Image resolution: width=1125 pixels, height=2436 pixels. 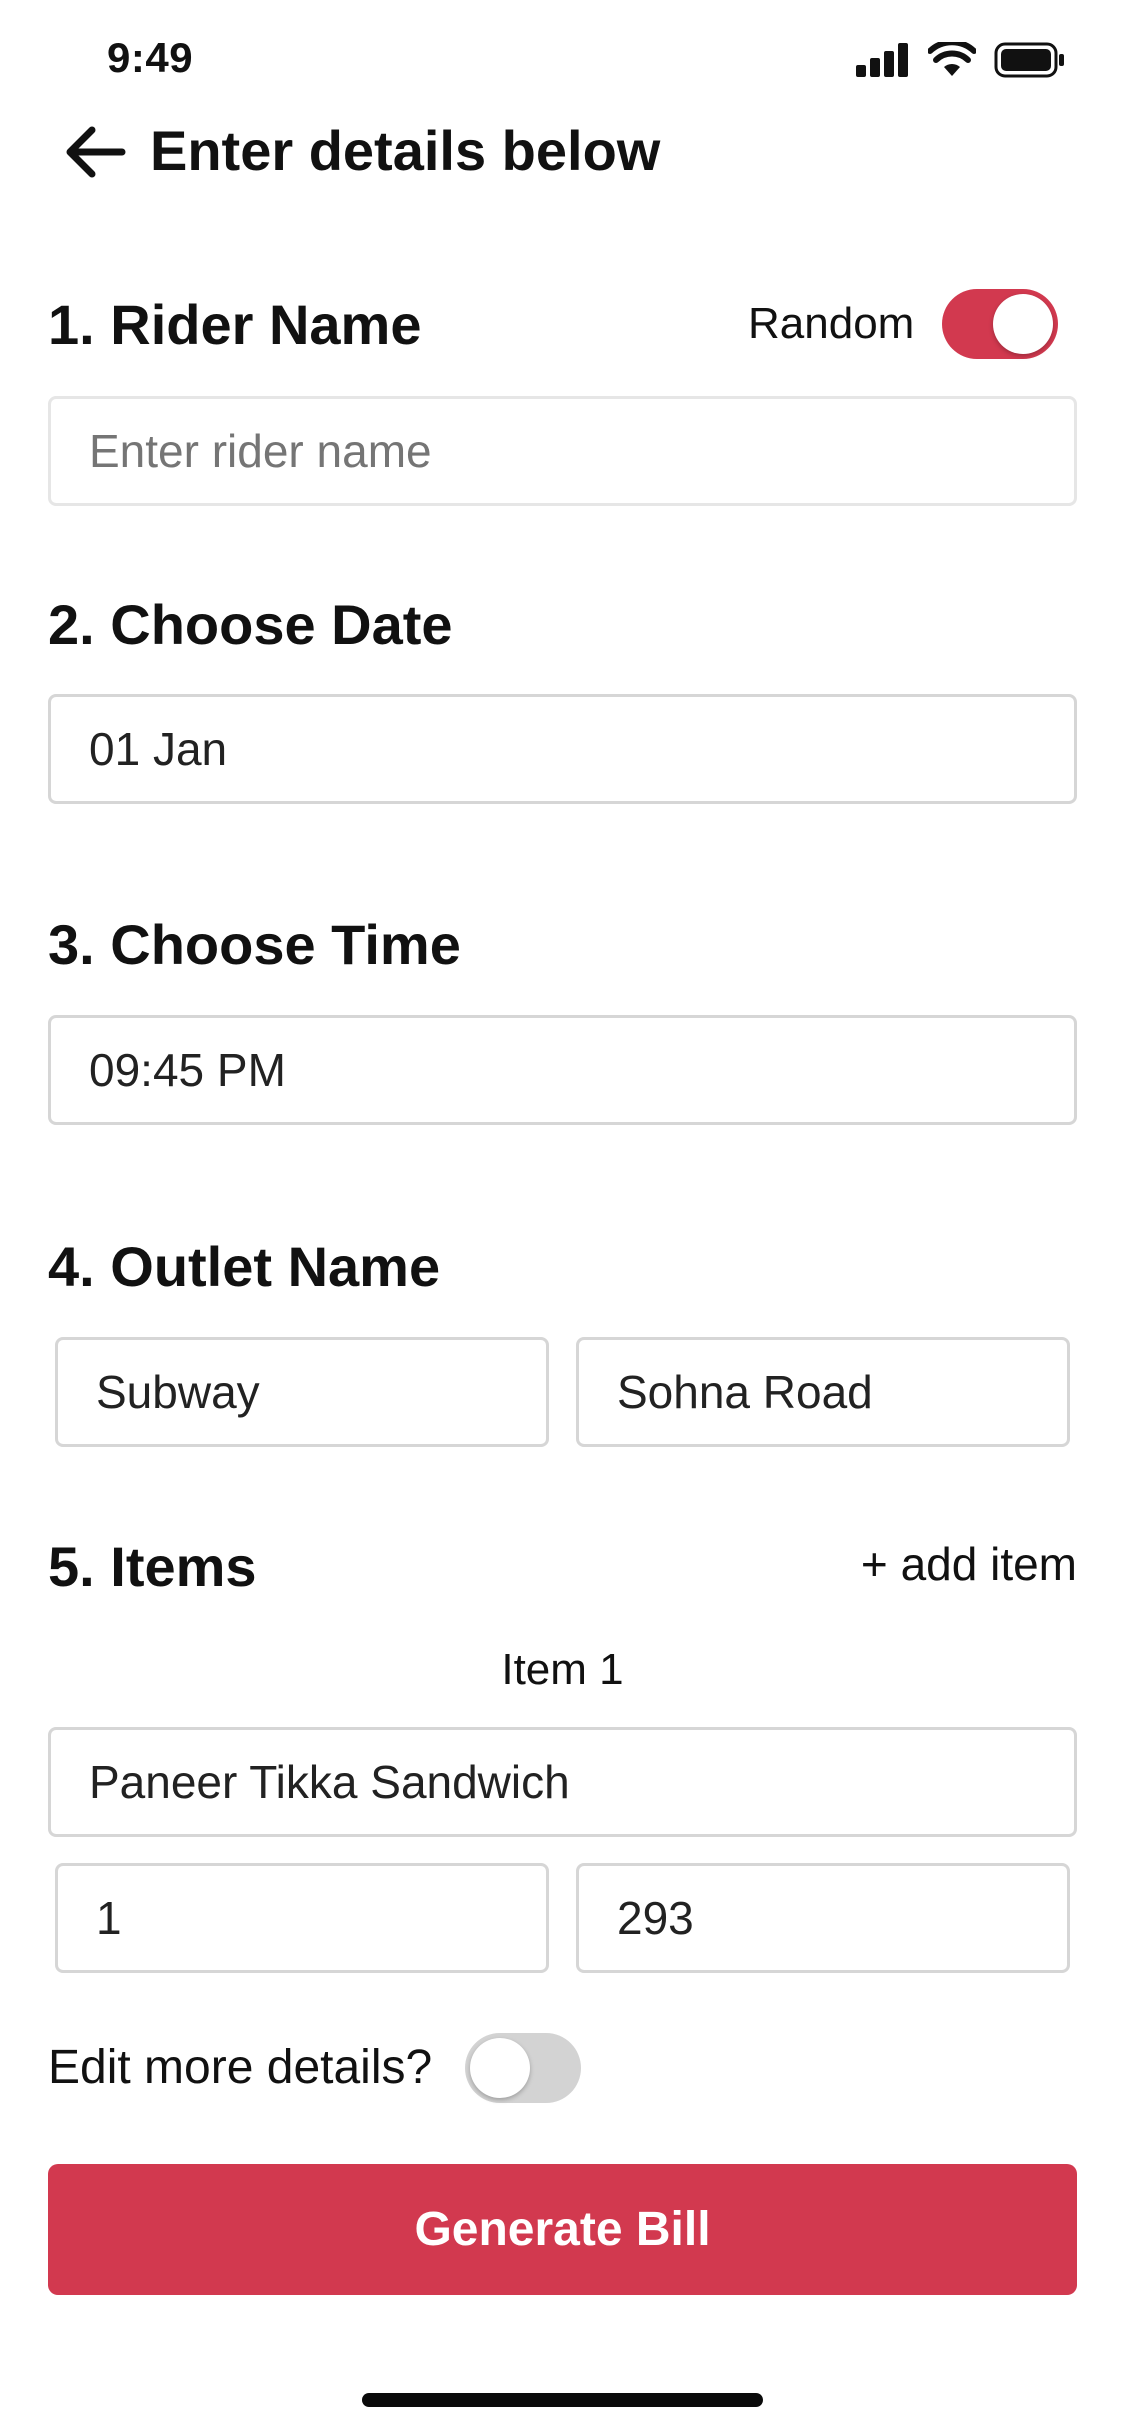 I want to click on generate-bill-label: Generate Bill, so click(x=562, y=2229).